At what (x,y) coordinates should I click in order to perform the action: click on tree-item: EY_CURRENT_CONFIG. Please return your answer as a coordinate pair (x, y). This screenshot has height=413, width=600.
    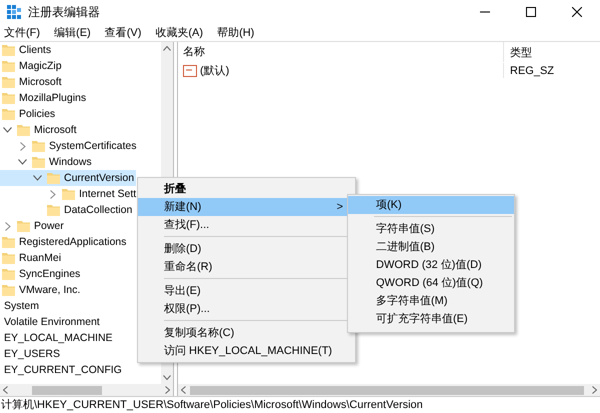
    Looking at the image, I should click on (62, 370).